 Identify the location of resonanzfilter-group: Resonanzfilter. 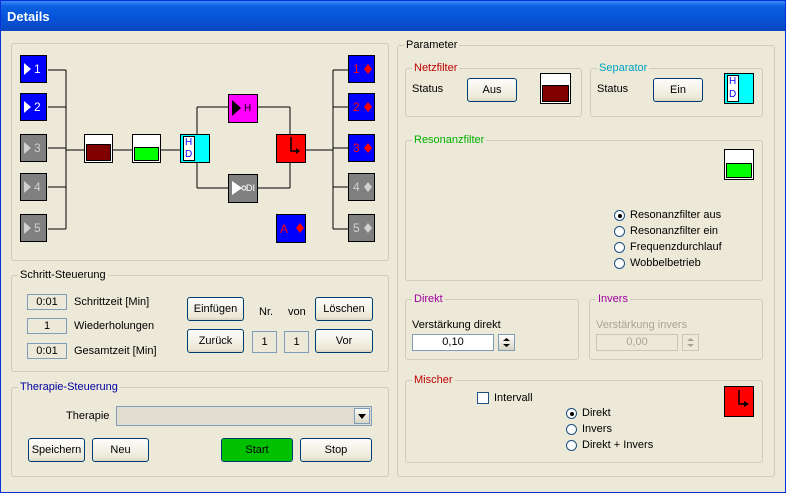
(584, 207).